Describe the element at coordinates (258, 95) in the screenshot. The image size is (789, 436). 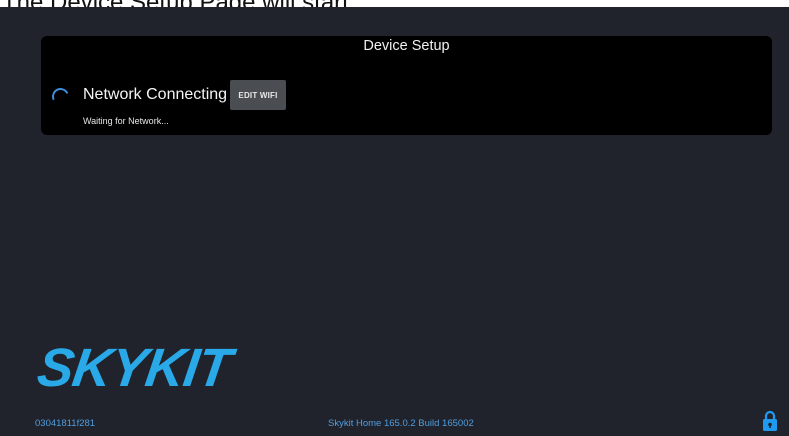
I see `edit-wifi-button: EDIT WIFI` at that location.